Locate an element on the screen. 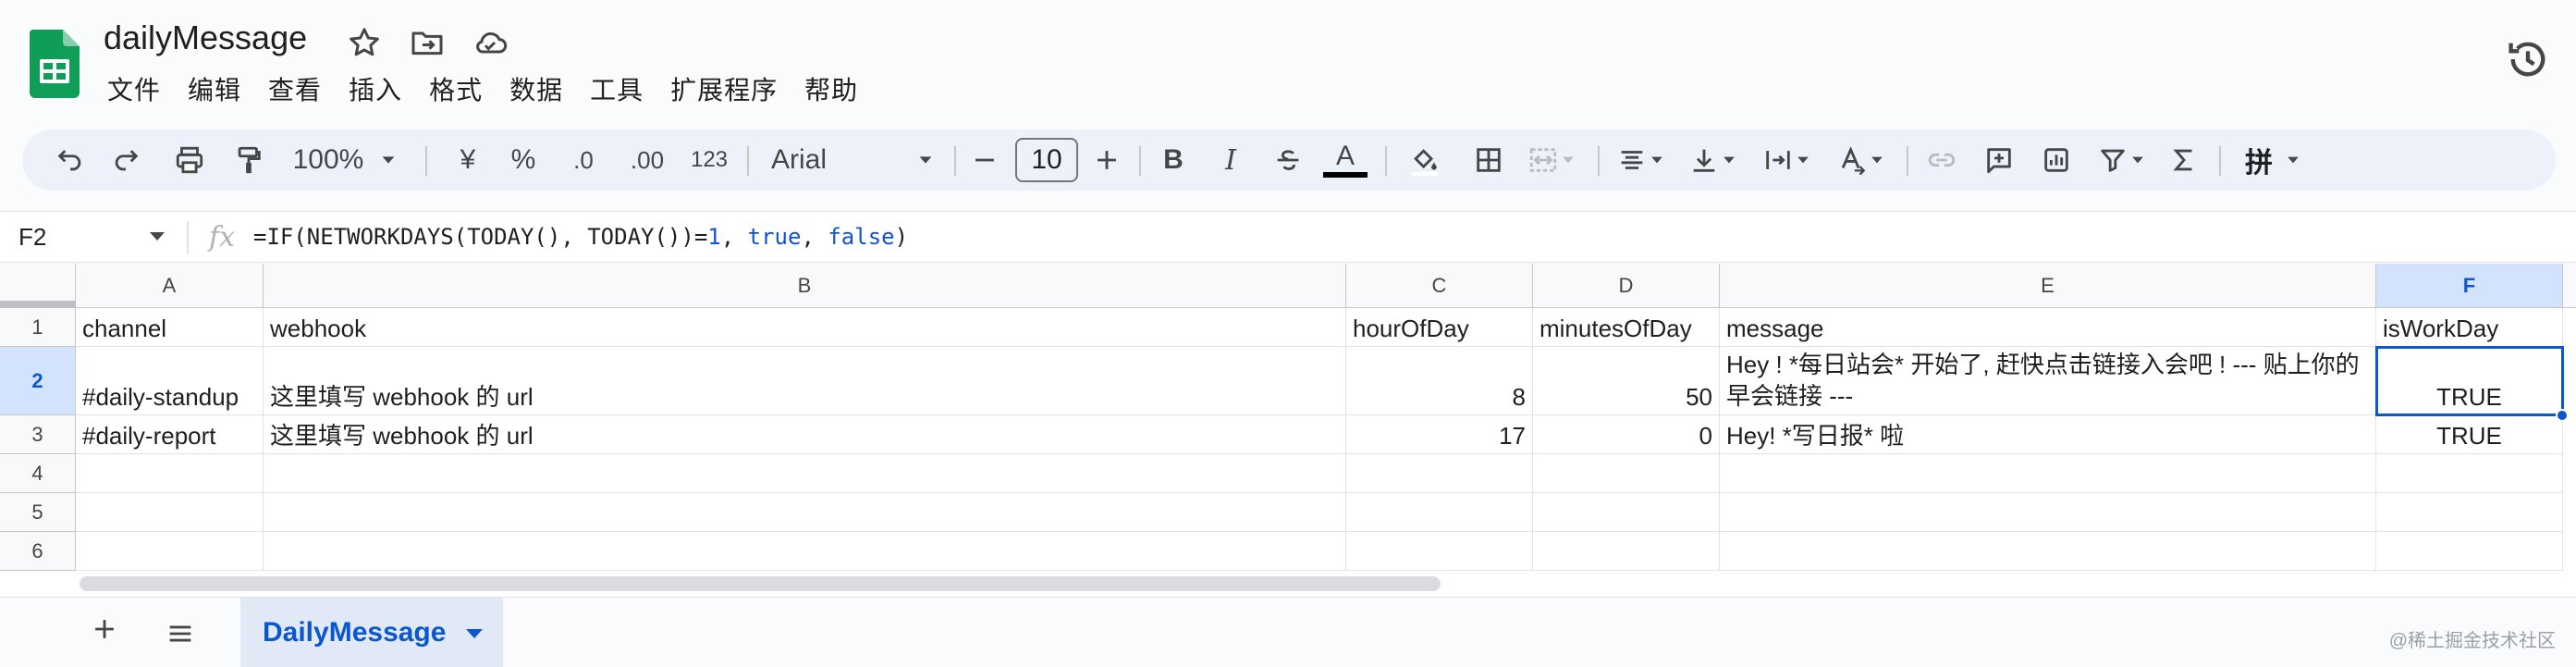  cell-f6 is located at coordinates (2470, 551).